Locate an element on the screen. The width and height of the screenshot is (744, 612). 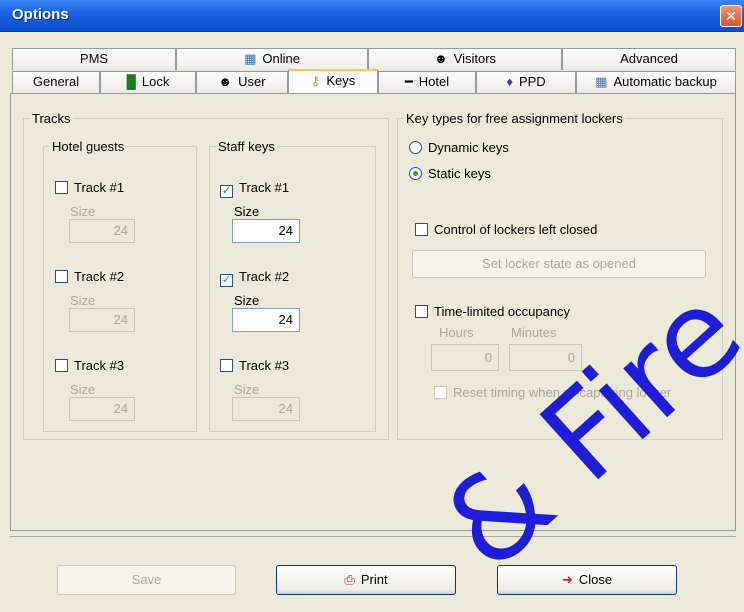
minutes-label: Minutes is located at coordinates (534, 332).